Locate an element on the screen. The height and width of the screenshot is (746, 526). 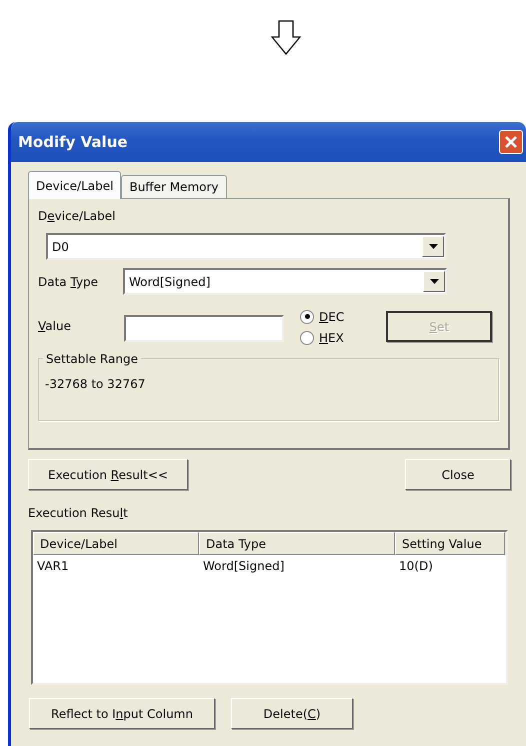
tab: Device/Label is located at coordinates (75, 185).